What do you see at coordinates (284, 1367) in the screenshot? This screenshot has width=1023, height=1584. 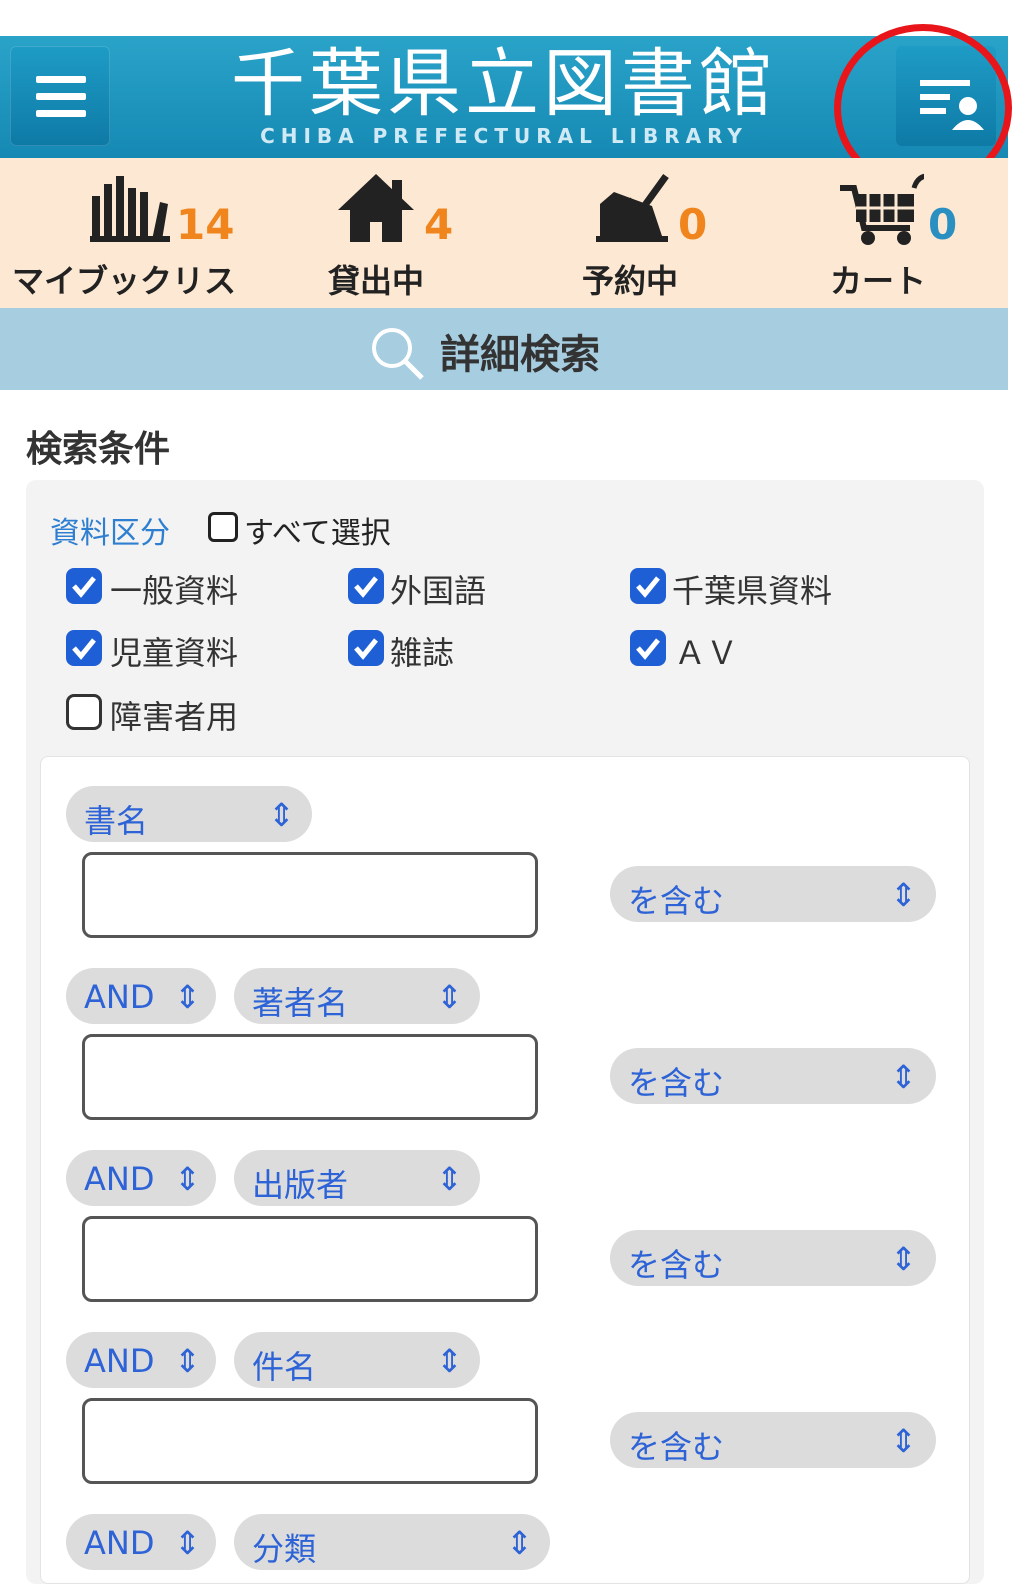 I see `field-select-value: 件名` at bounding box center [284, 1367].